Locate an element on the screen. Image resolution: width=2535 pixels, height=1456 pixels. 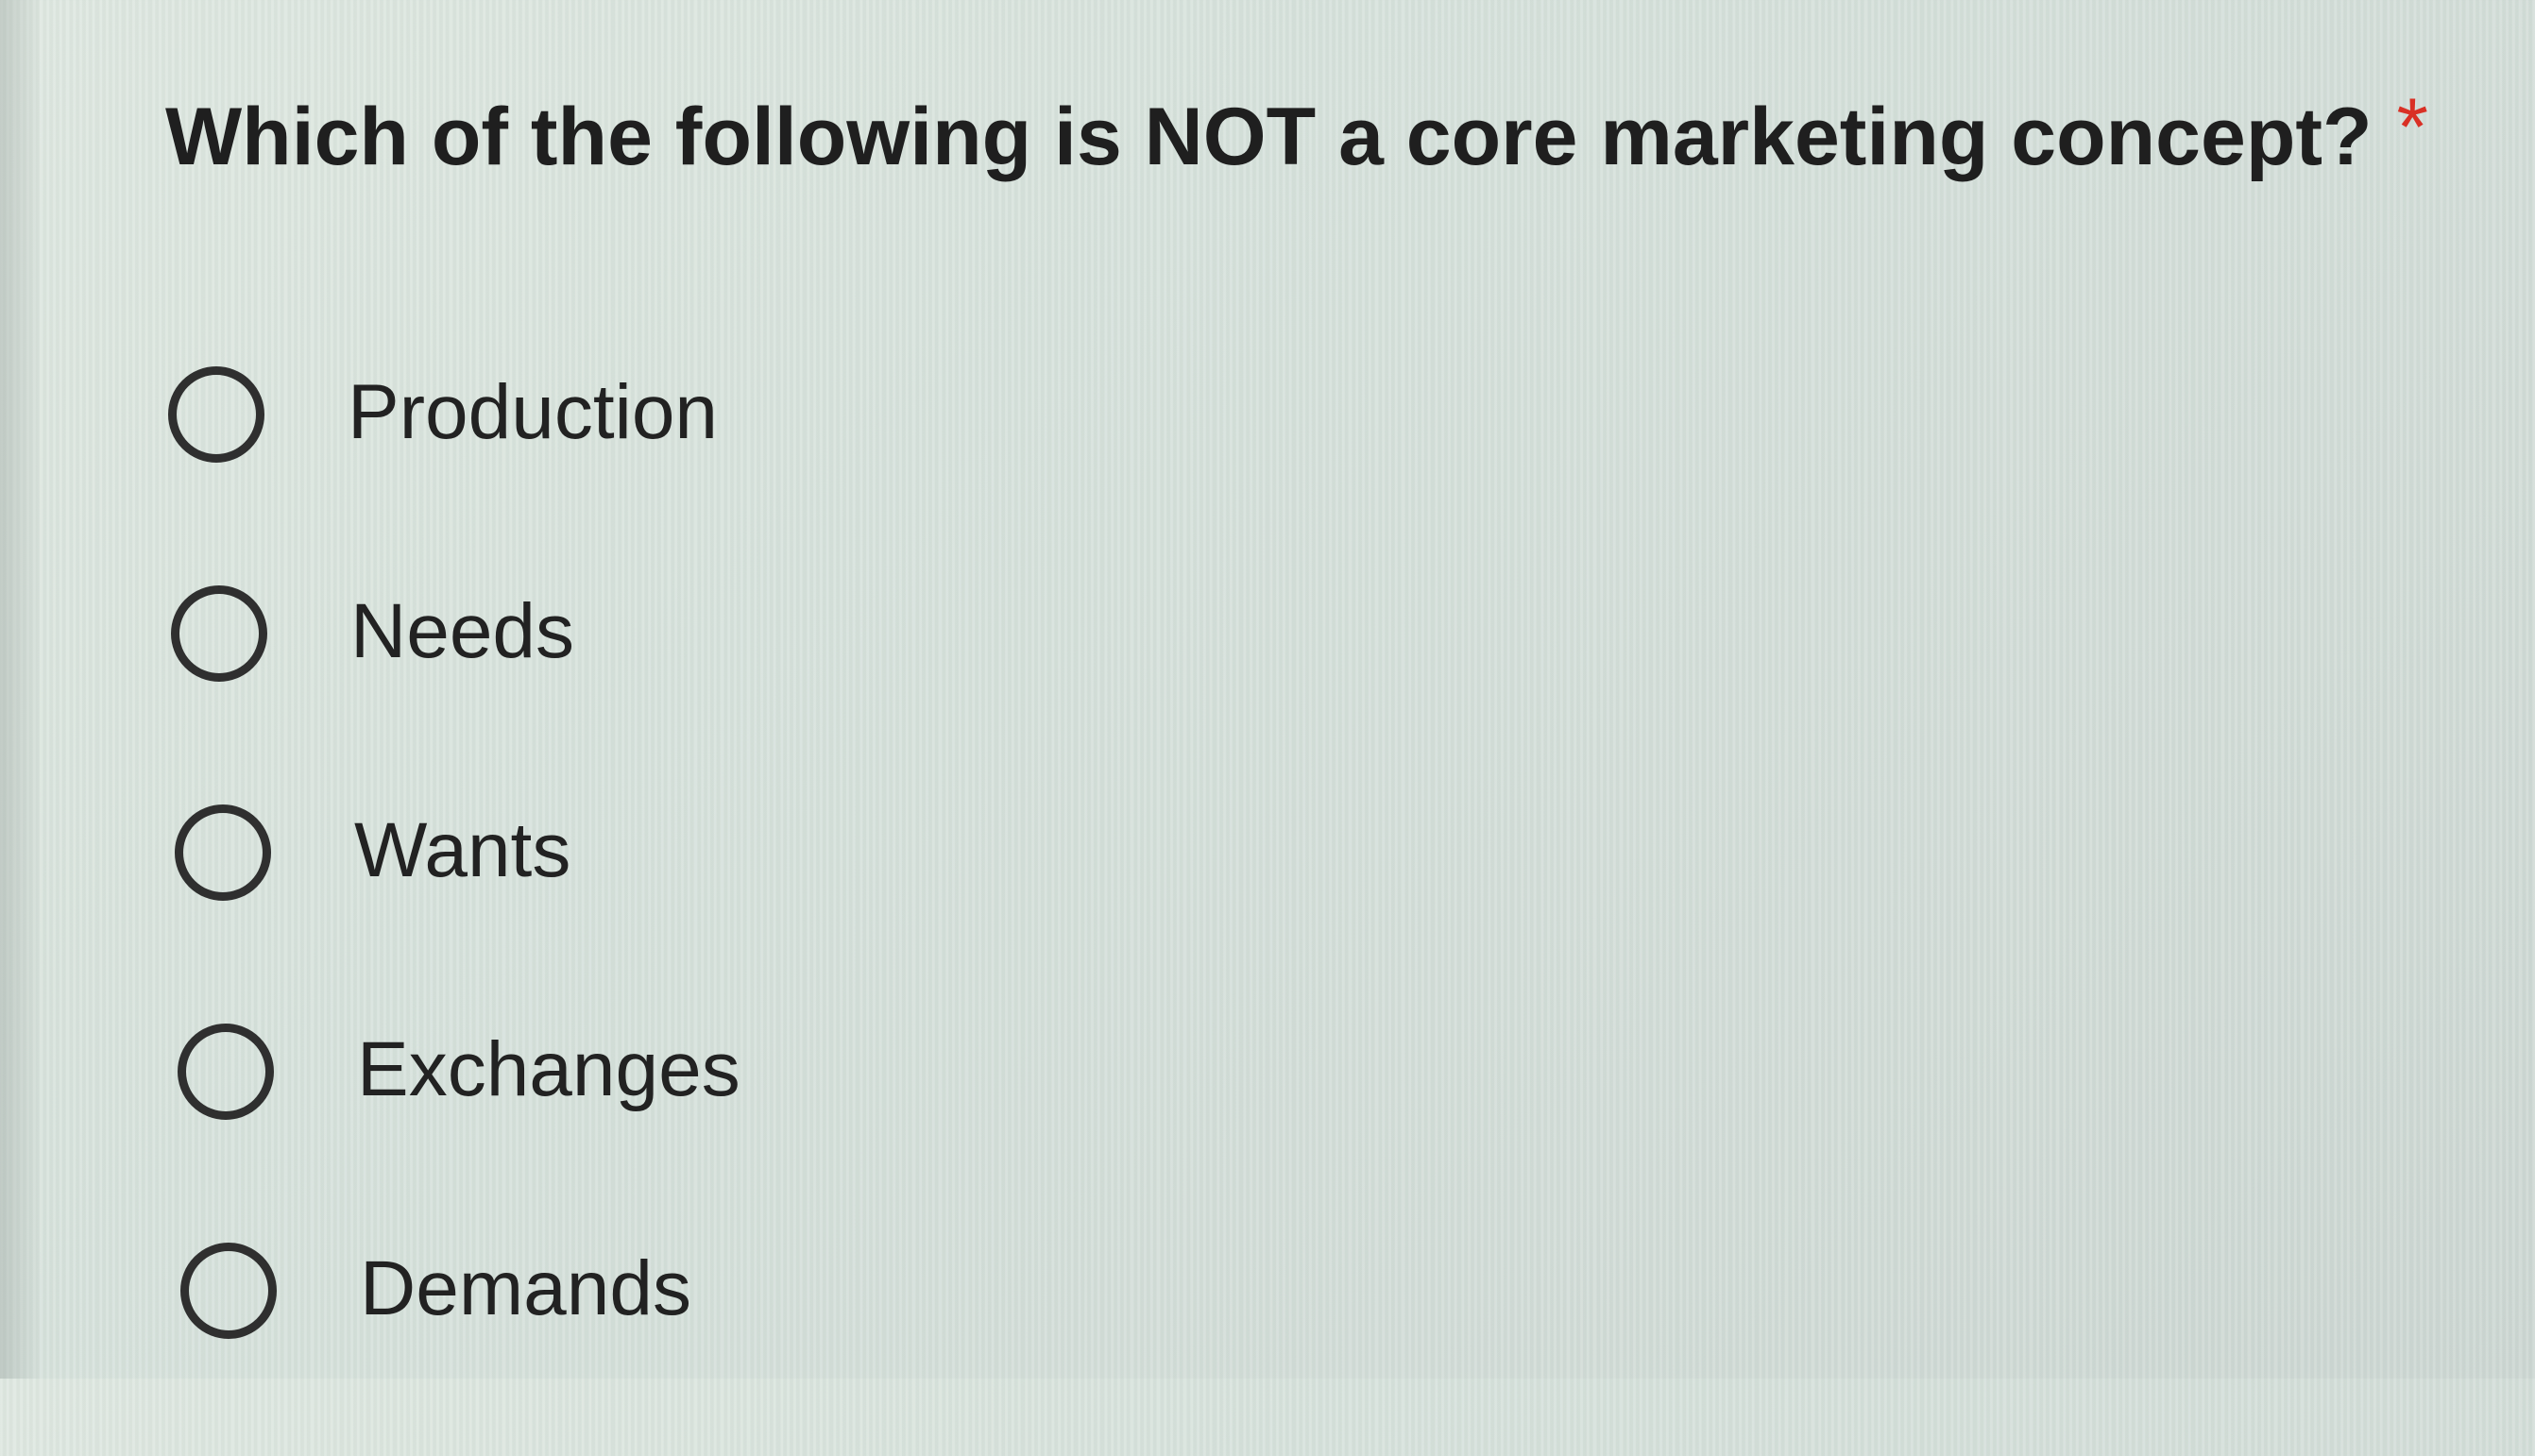
option-exchanges: Exchanges is located at coordinates (744, 1127).